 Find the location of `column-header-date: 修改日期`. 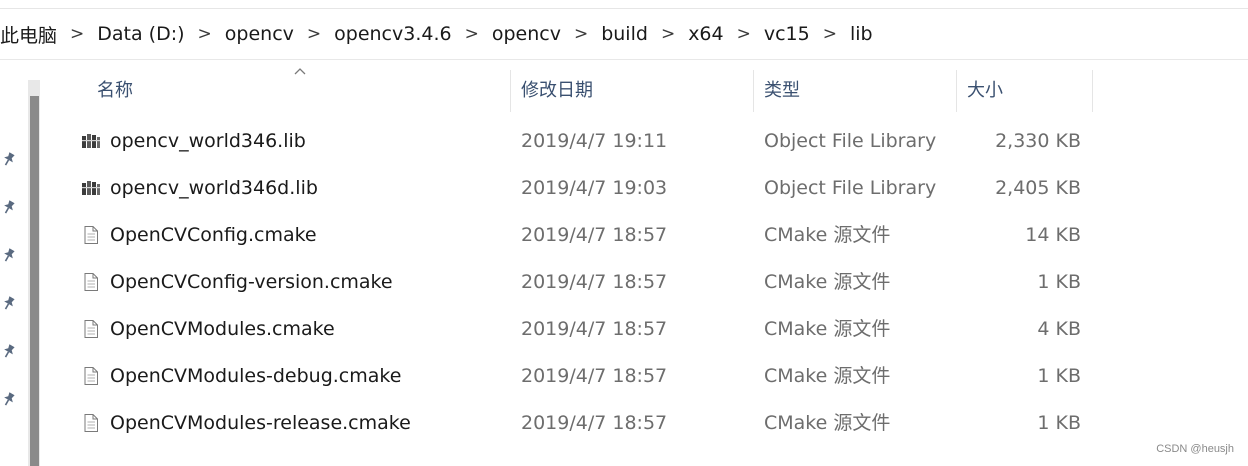

column-header-date: 修改日期 is located at coordinates (557, 91).